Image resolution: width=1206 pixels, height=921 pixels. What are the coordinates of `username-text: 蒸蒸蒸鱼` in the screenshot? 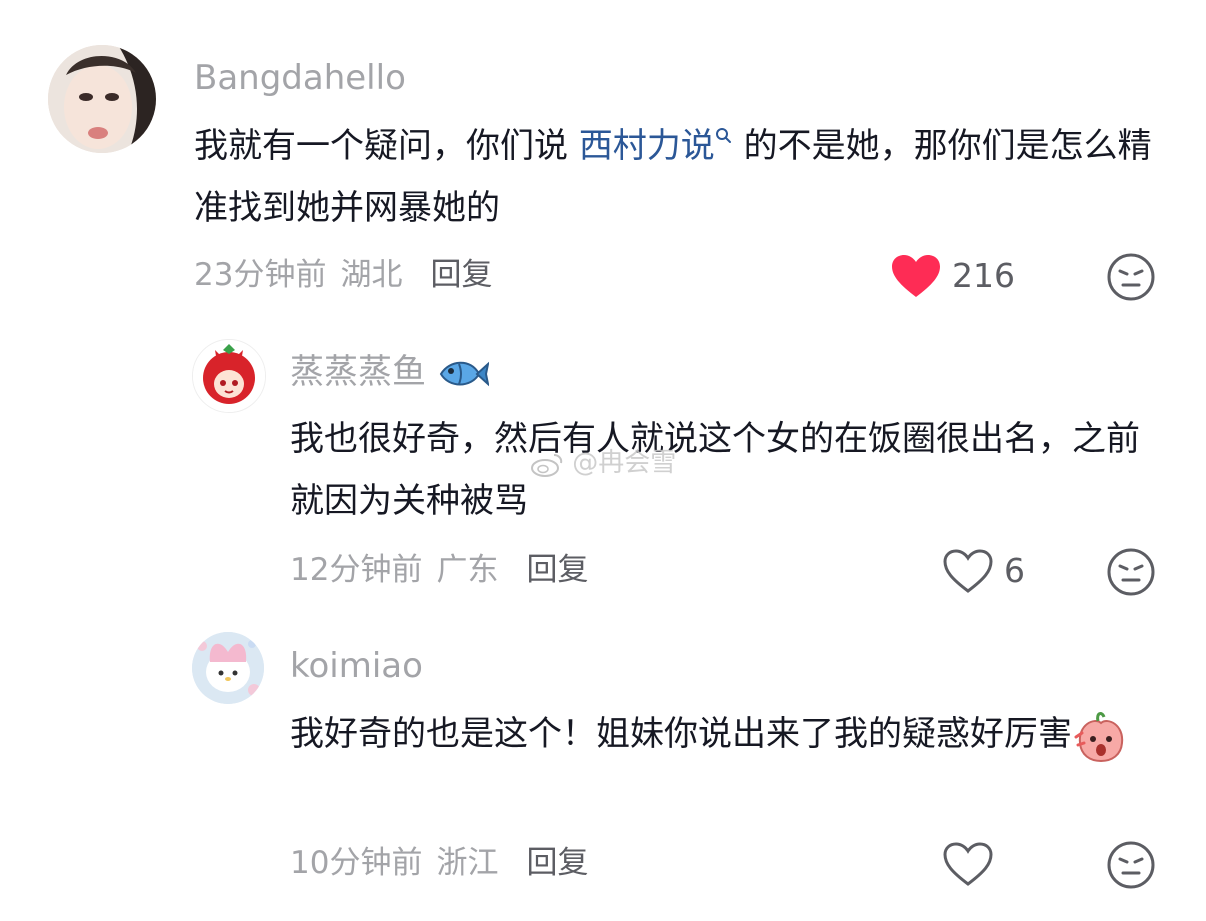 It's located at (358, 372).